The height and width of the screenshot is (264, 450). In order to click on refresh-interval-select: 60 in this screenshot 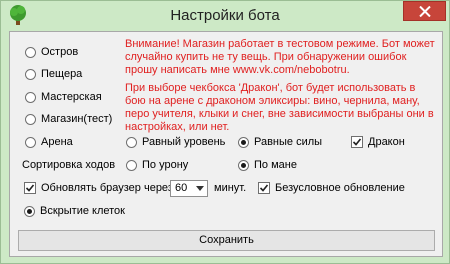, I will do `click(189, 188)`.